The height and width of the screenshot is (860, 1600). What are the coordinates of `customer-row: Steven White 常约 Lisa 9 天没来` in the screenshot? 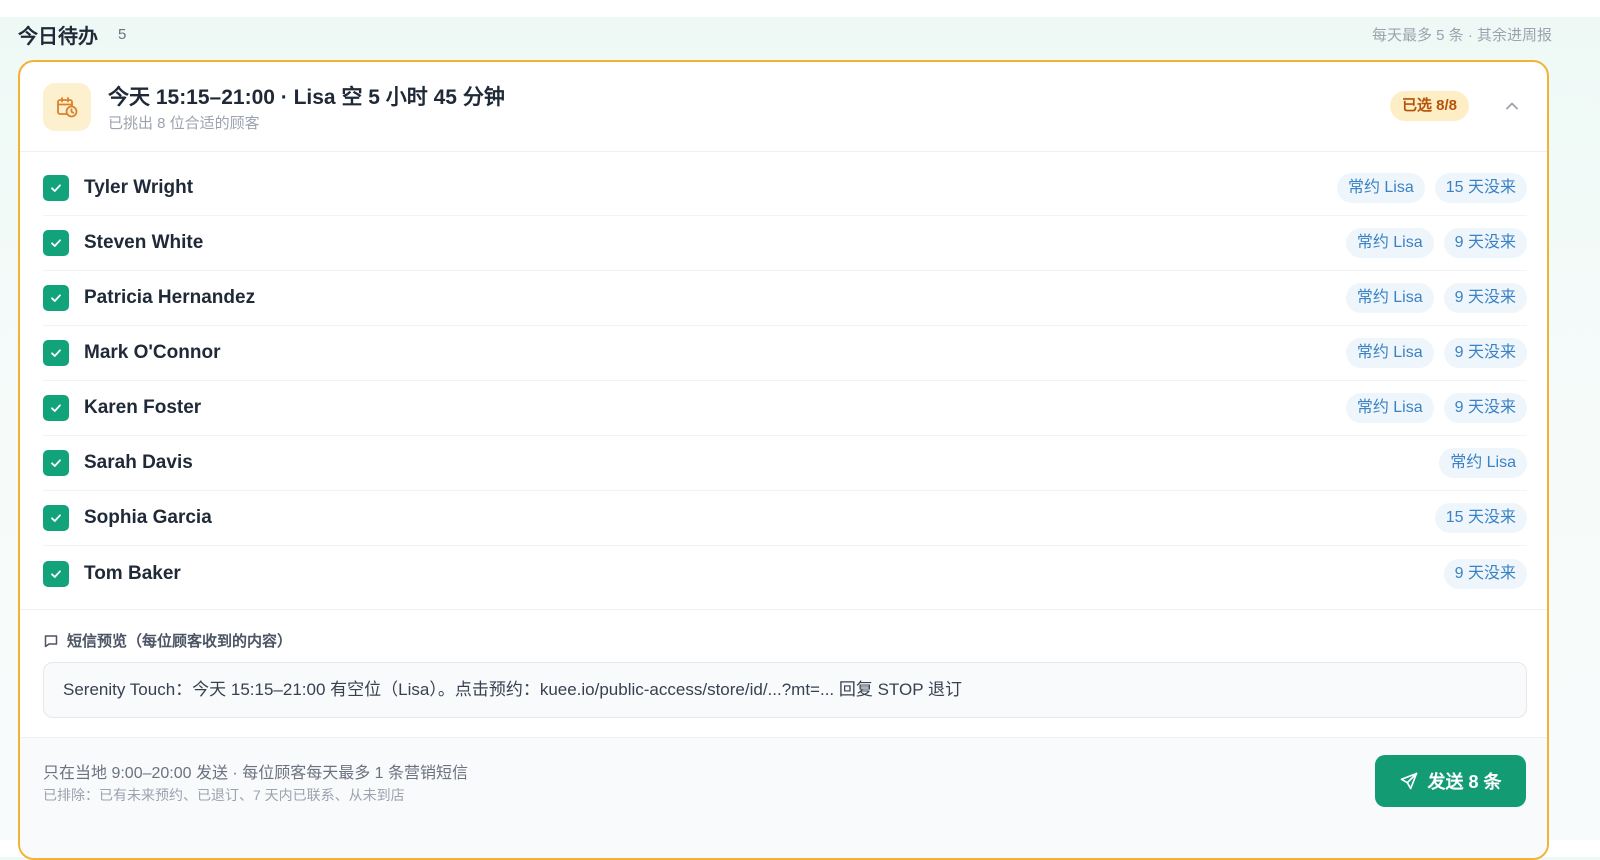 It's located at (785, 243).